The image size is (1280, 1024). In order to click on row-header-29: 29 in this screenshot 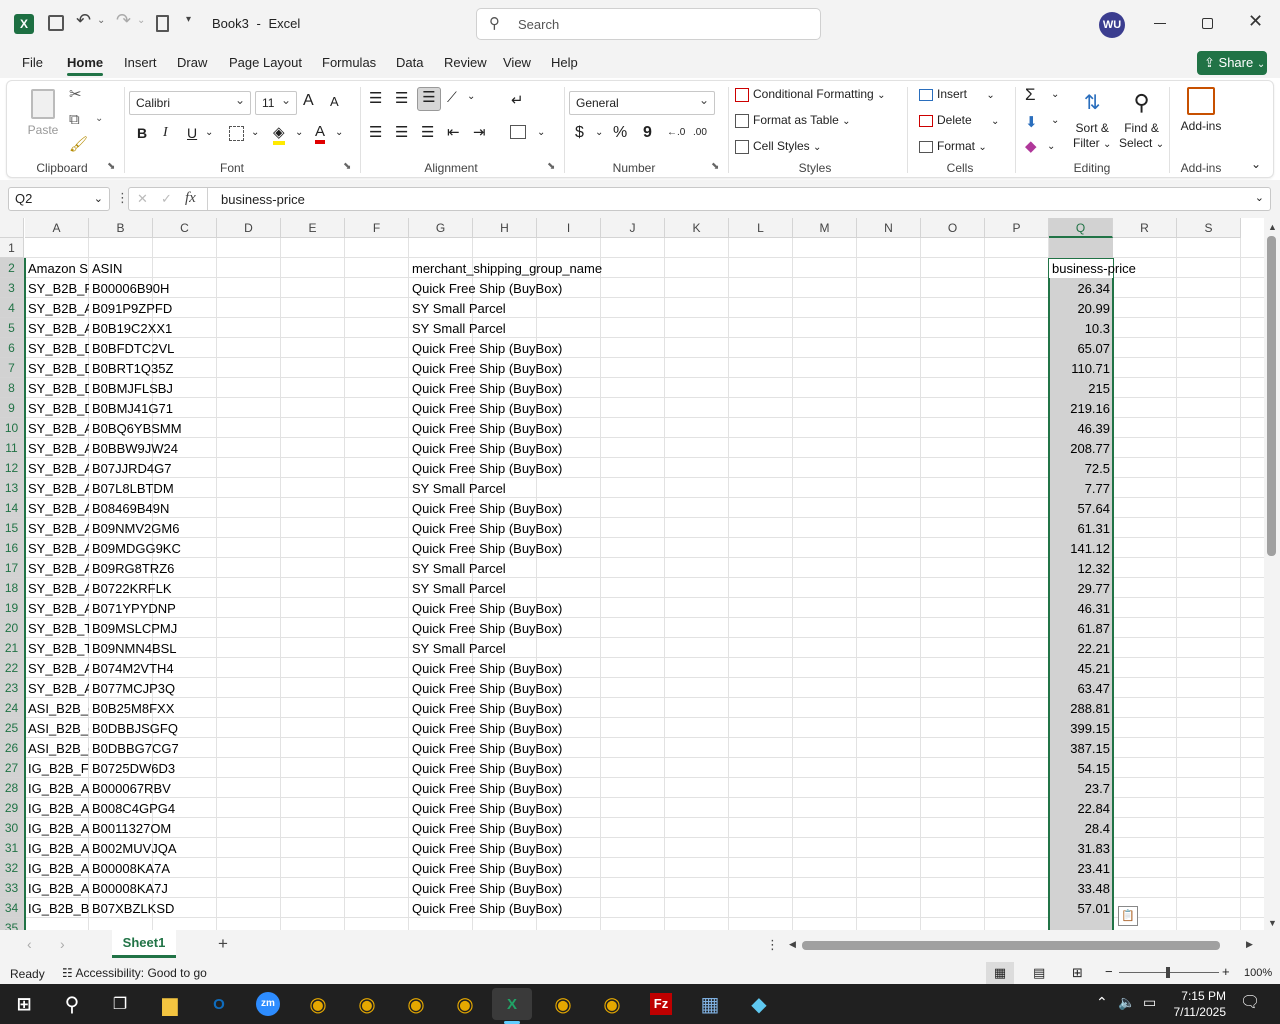, I will do `click(12, 808)`.